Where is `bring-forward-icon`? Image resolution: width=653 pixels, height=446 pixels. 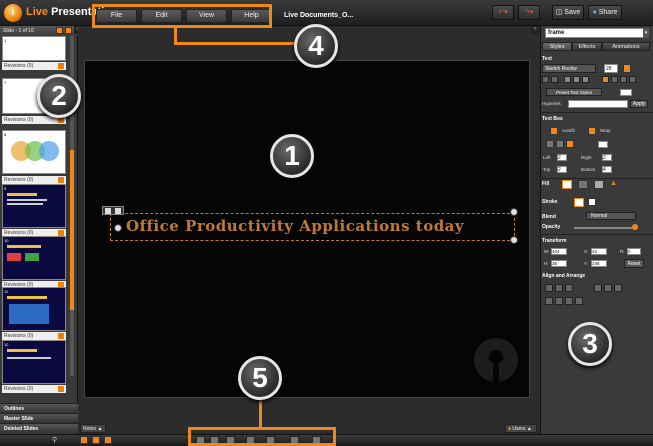 bring-forward-icon is located at coordinates (559, 301).